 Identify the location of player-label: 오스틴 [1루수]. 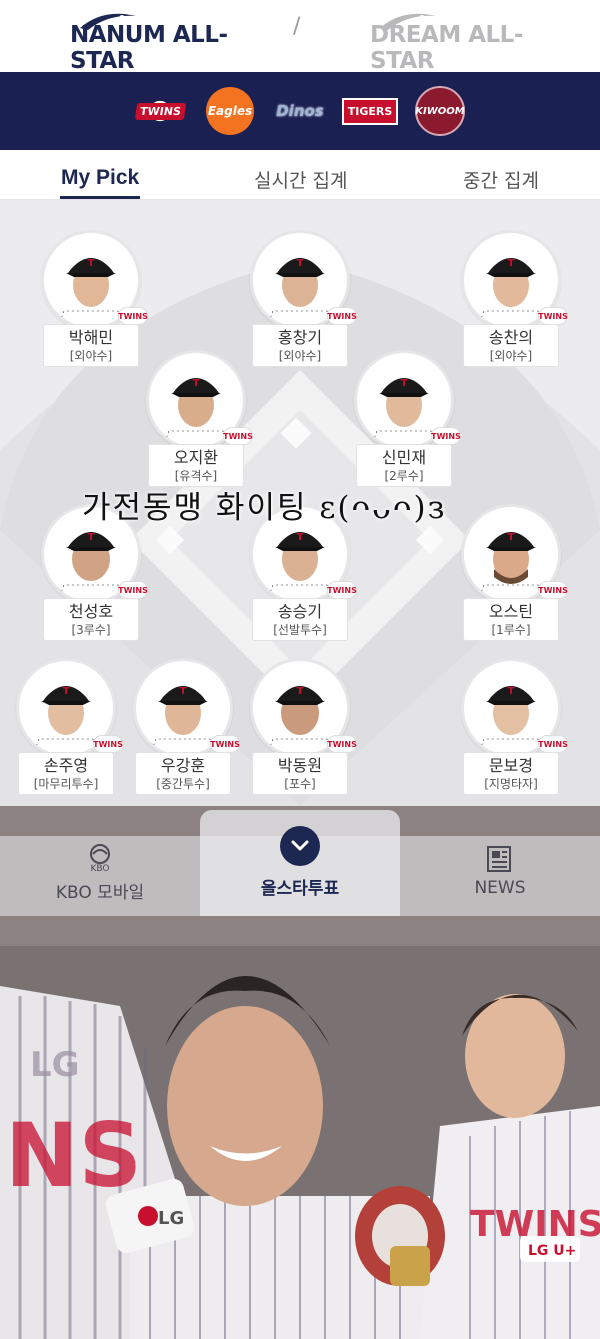
(511, 619).